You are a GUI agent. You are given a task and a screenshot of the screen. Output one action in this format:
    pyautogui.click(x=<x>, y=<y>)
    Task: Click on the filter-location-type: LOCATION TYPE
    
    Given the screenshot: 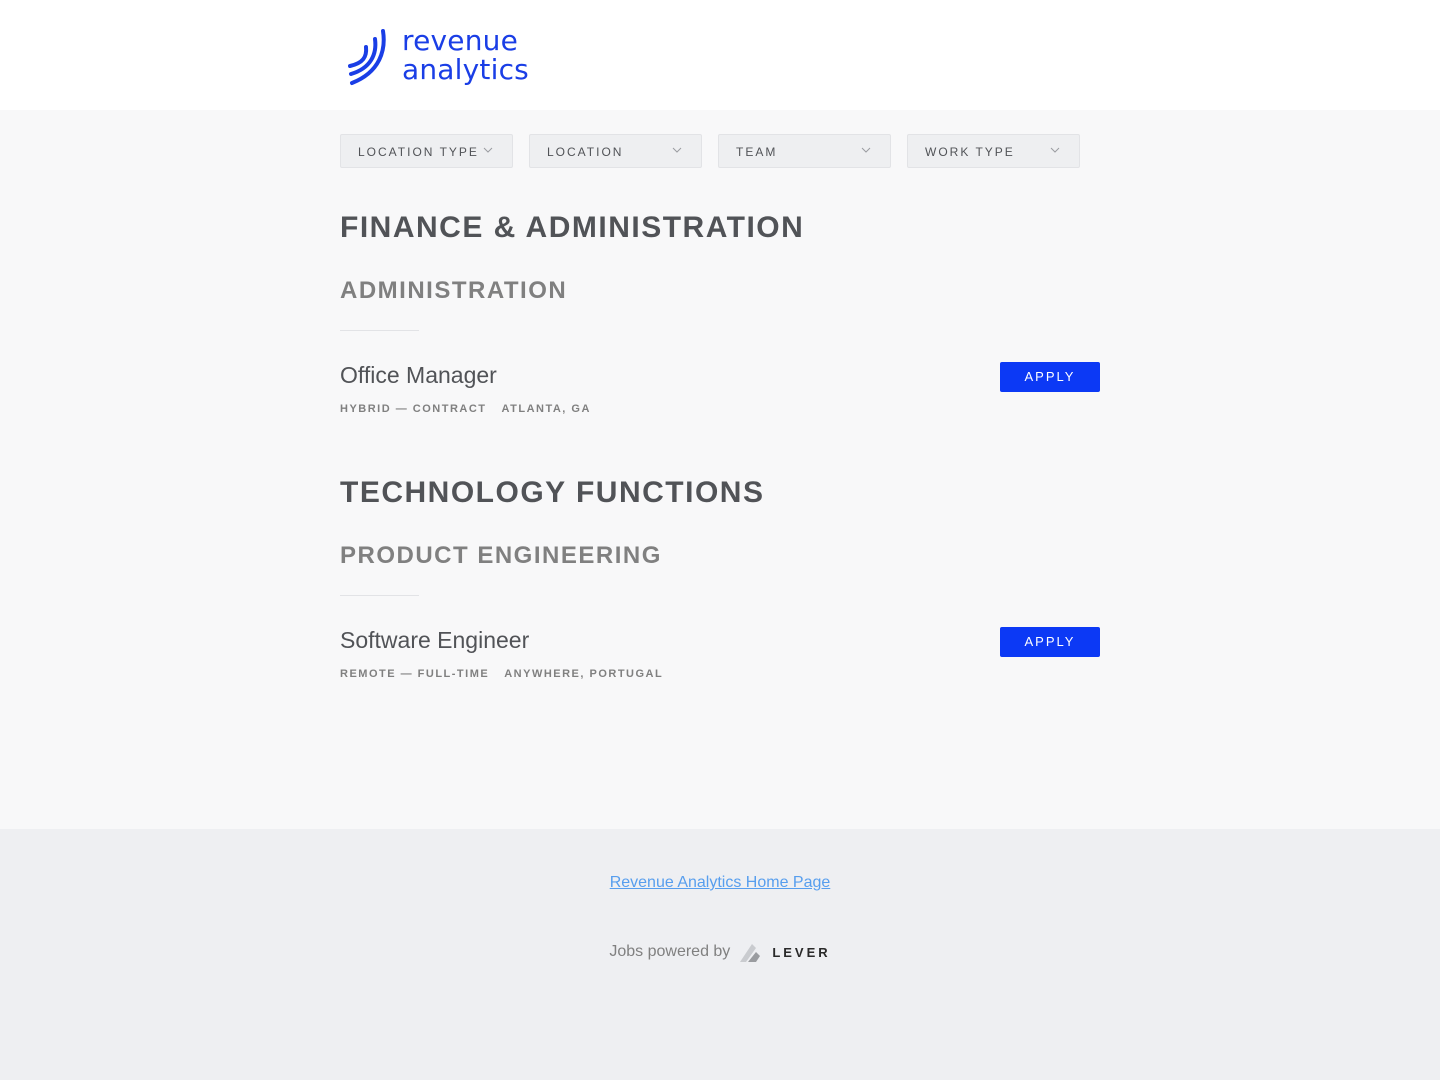 What is the action you would take?
    pyautogui.click(x=426, y=151)
    